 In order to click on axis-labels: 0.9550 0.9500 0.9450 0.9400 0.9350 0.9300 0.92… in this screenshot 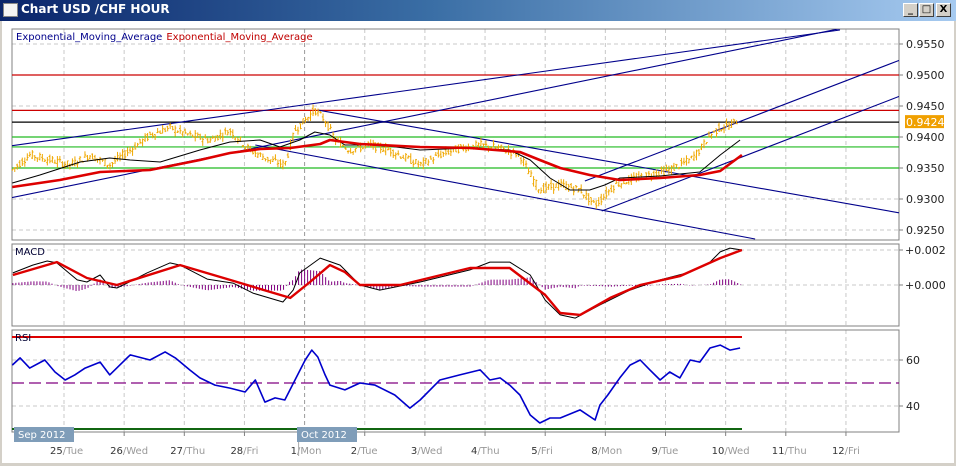, I will do `click(922, 225)`.